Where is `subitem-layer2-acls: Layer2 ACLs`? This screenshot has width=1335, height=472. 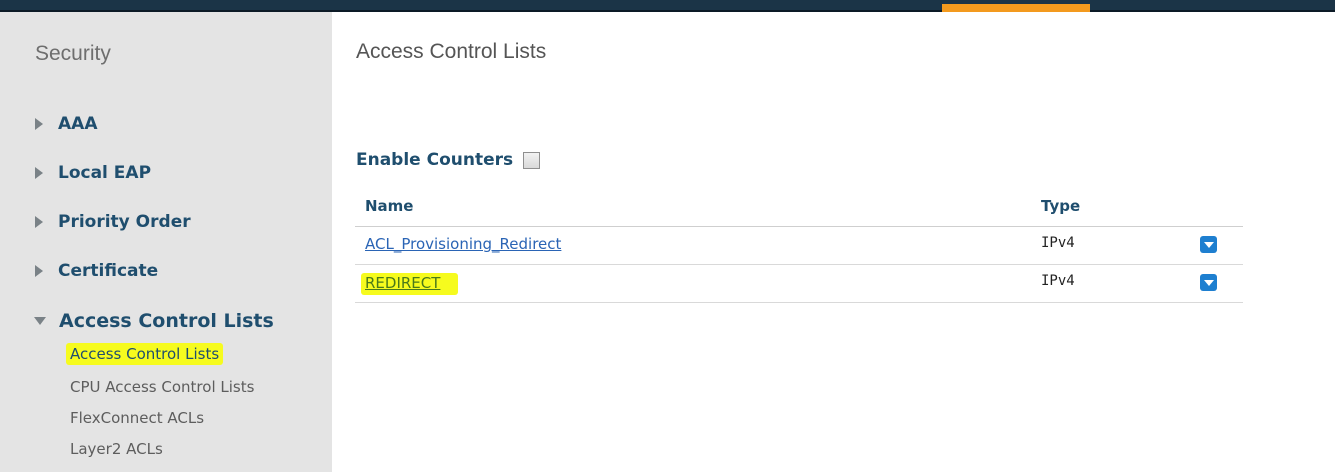
subitem-layer2-acls: Layer2 ACLs is located at coordinates (116, 449).